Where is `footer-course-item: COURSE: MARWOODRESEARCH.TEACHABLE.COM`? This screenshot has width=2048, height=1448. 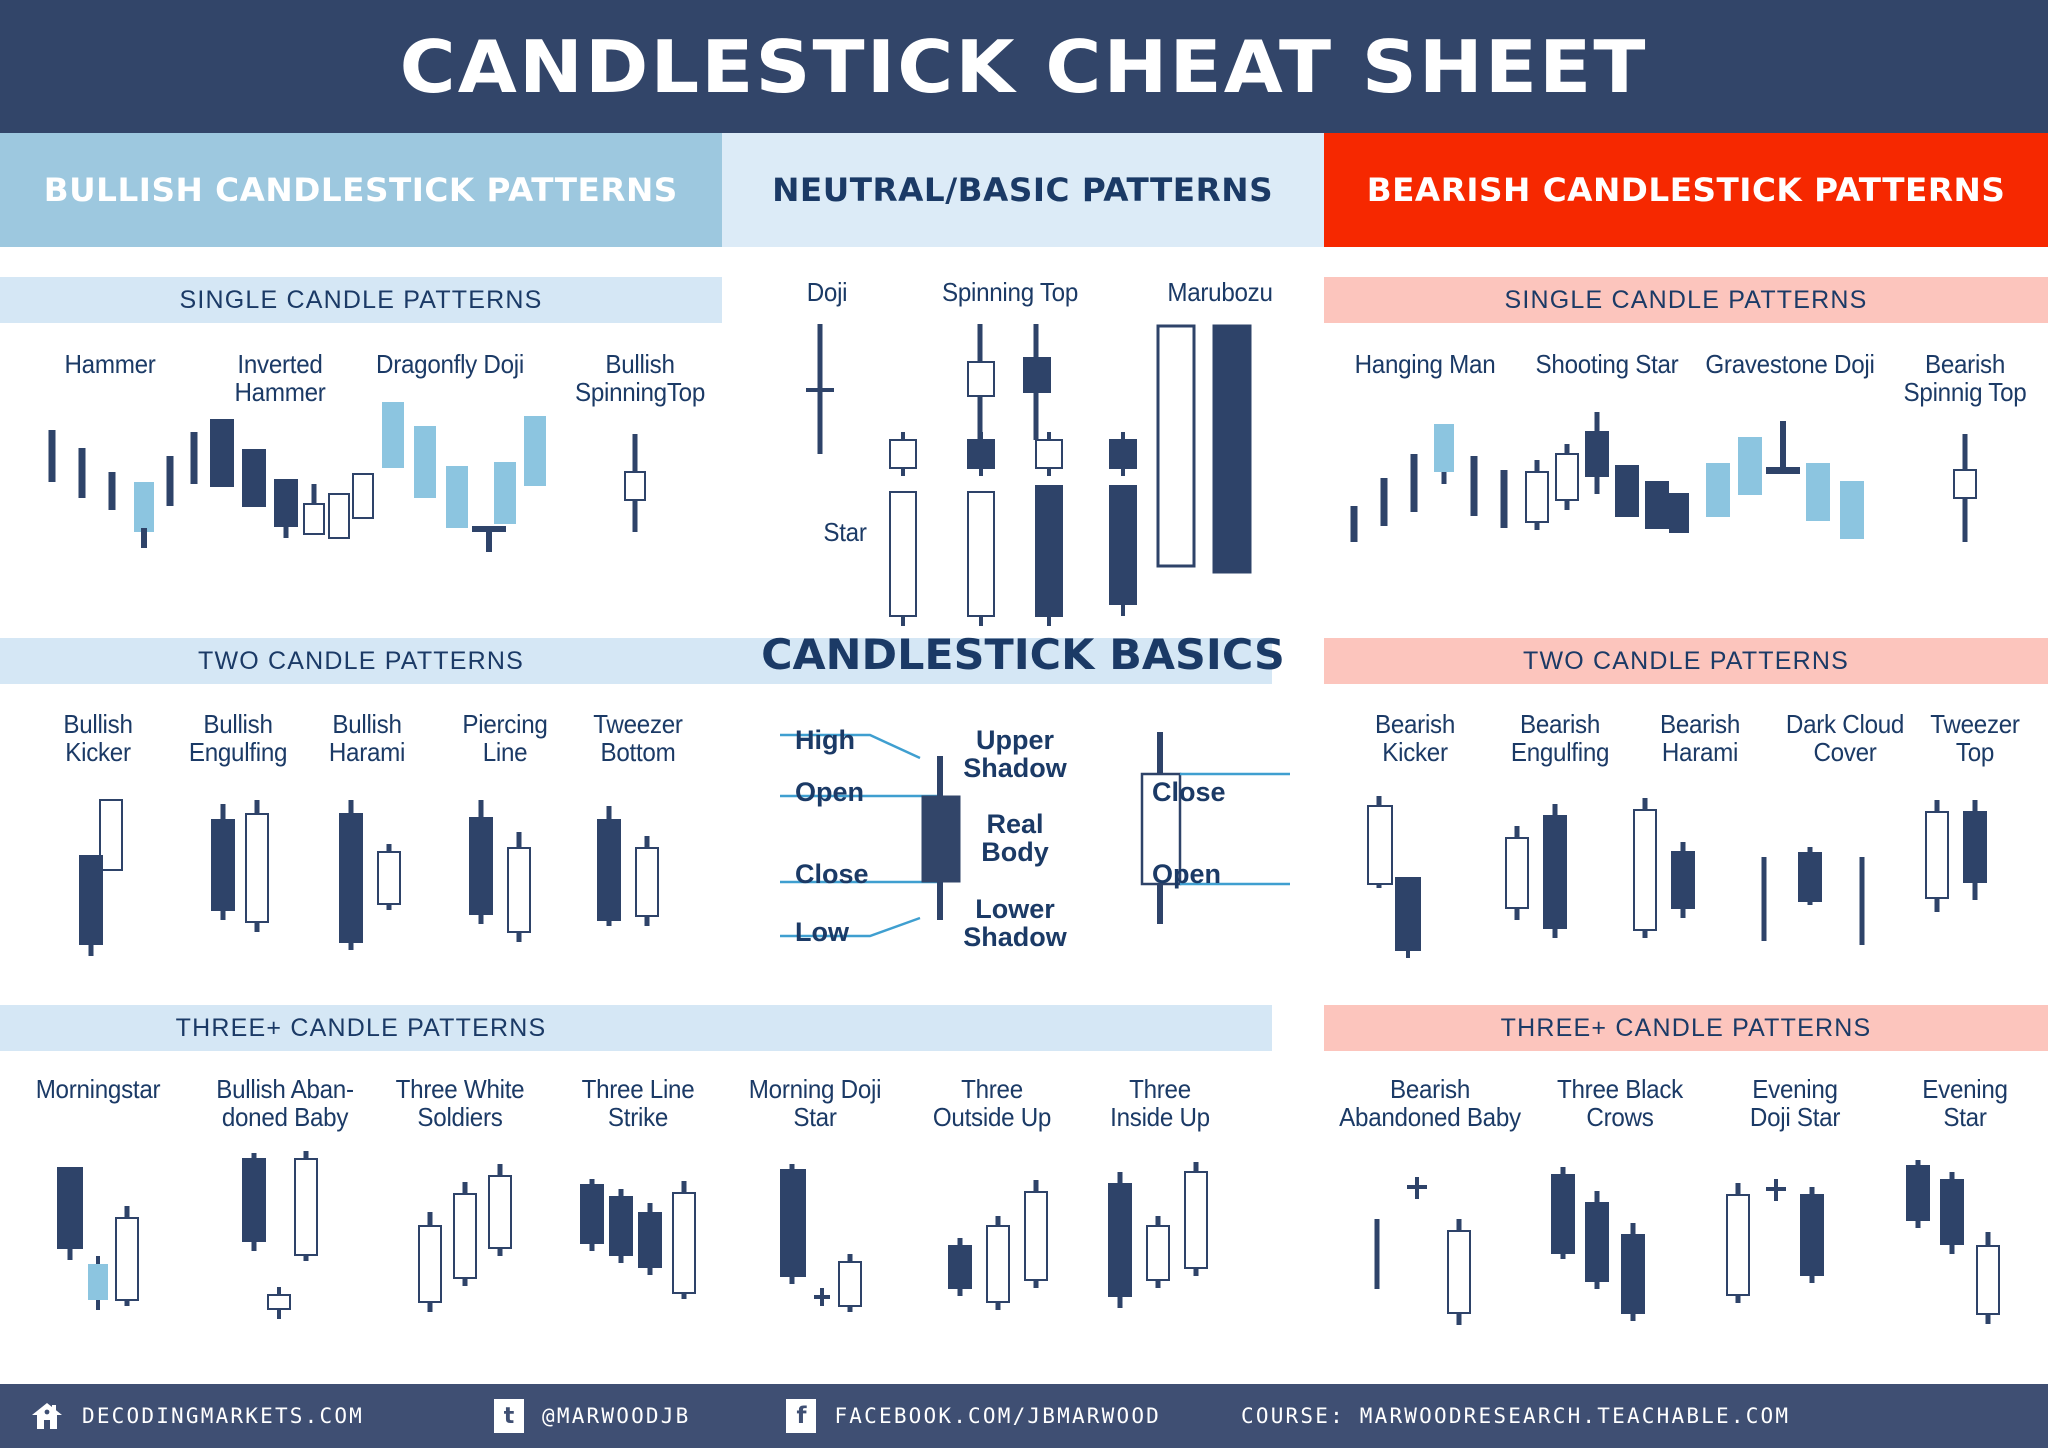
footer-course-item: COURSE: MARWOODRESEARCH.TEACHABLE.COM is located at coordinates (1515, 1416).